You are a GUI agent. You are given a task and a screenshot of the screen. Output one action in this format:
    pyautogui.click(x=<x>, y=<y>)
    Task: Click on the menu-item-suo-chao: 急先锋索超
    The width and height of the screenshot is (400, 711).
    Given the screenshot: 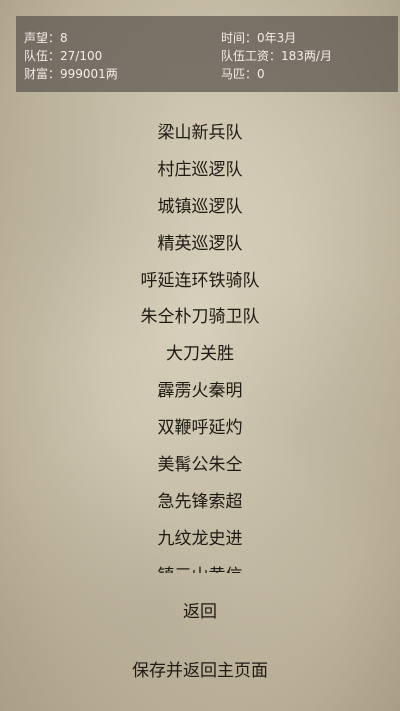 What is the action you would take?
    pyautogui.click(x=200, y=505)
    